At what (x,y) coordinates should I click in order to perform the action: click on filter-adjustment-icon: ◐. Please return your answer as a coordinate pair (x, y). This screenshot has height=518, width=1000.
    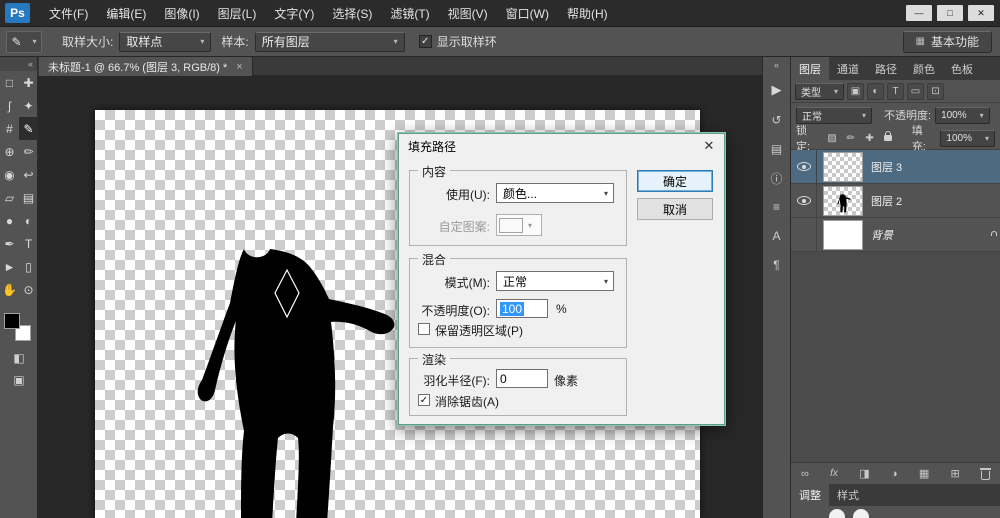
    Looking at the image, I should click on (876, 91).